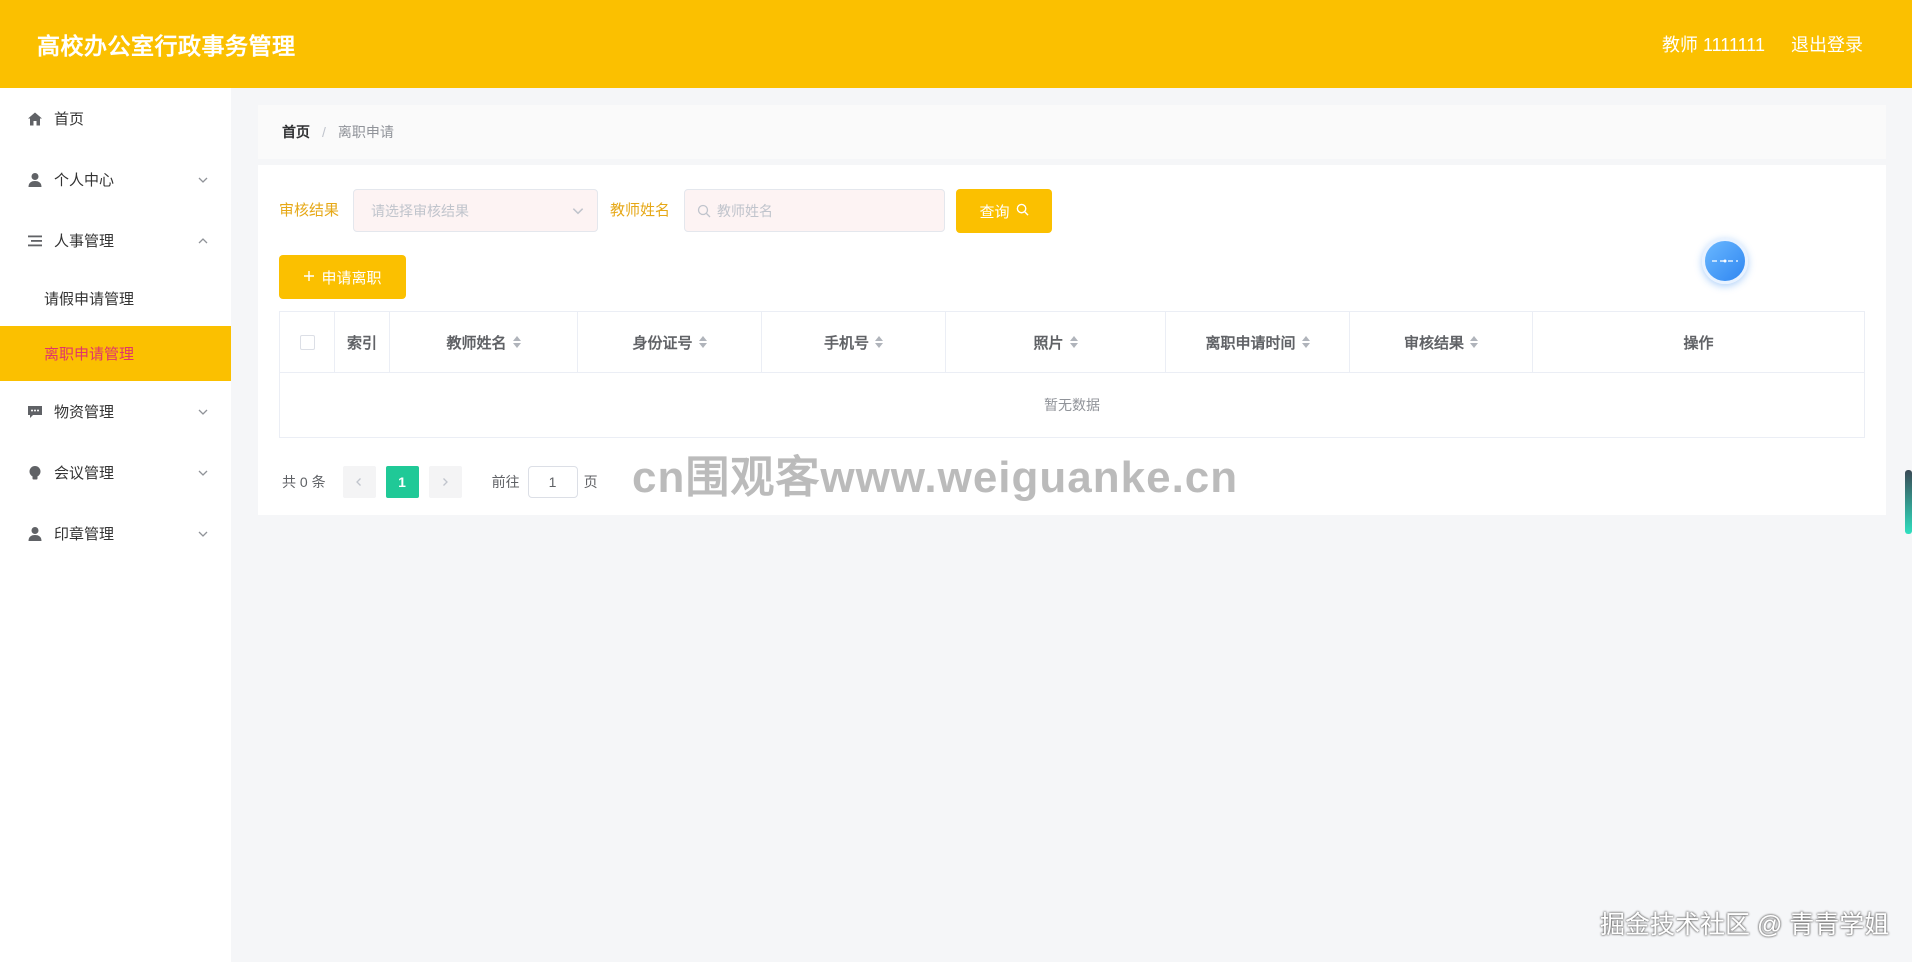 Image resolution: width=1912 pixels, height=962 pixels. I want to click on assistant-icon, so click(1725, 261).